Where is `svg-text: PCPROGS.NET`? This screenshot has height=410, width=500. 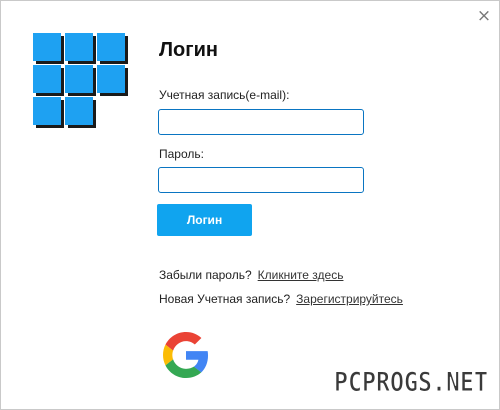 svg-text: PCPROGS.NET is located at coordinates (411, 382).